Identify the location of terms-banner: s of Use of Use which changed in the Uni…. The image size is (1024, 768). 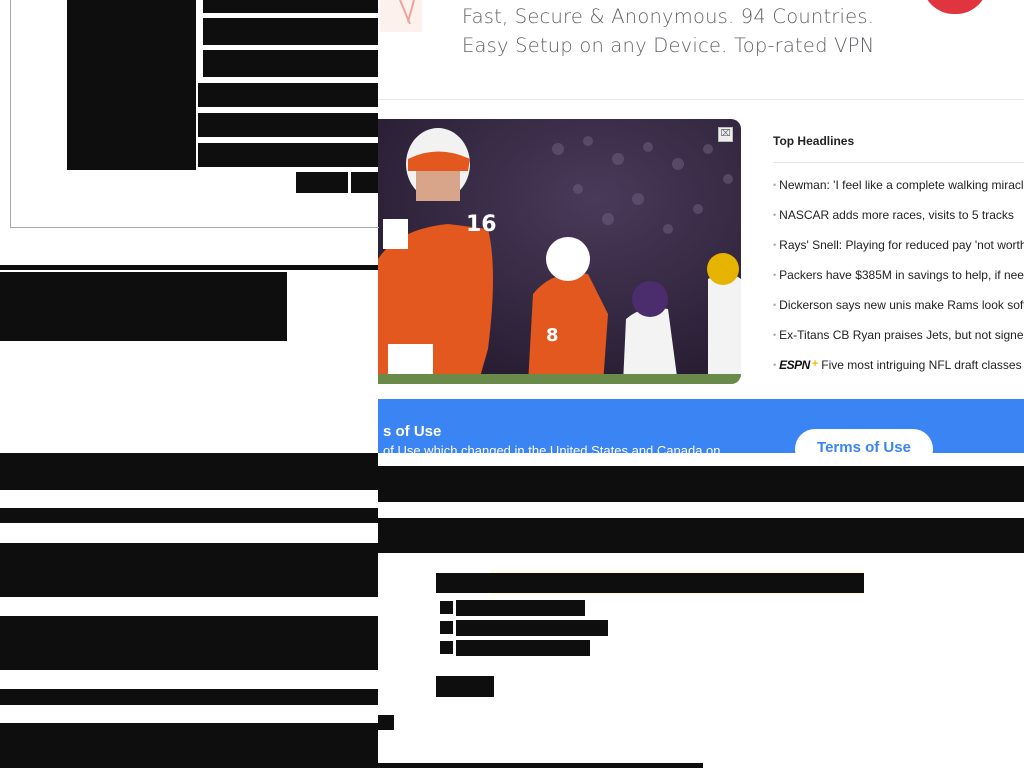
(701, 426).